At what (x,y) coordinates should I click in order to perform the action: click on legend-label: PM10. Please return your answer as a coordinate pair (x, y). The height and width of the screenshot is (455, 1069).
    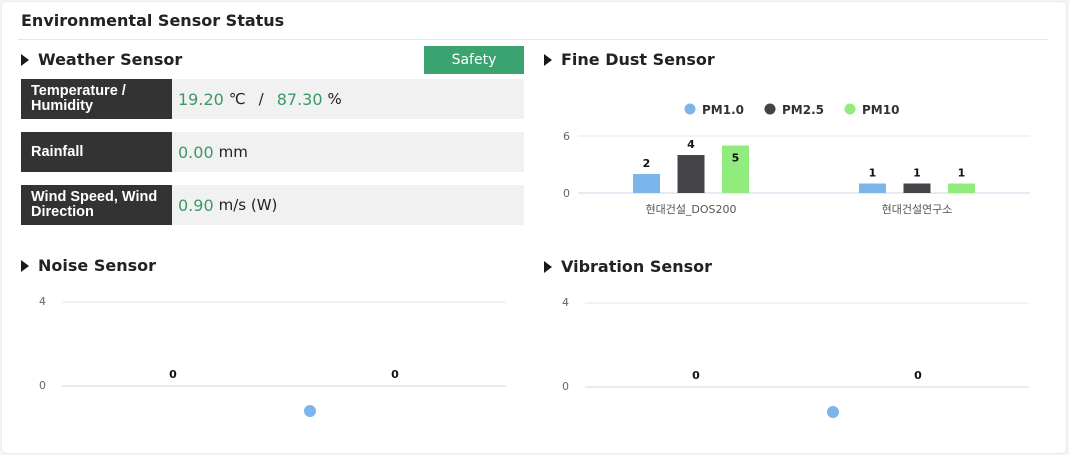
    Looking at the image, I should click on (880, 110).